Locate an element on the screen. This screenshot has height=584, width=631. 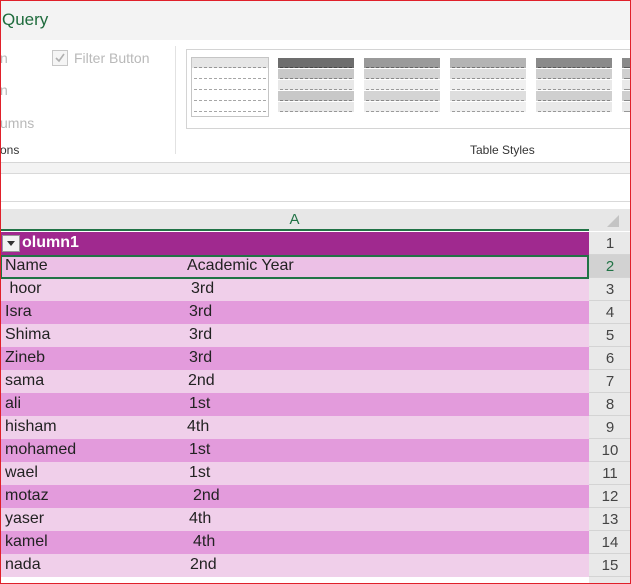
filter-button-label: Filter Button is located at coordinates (112, 58).